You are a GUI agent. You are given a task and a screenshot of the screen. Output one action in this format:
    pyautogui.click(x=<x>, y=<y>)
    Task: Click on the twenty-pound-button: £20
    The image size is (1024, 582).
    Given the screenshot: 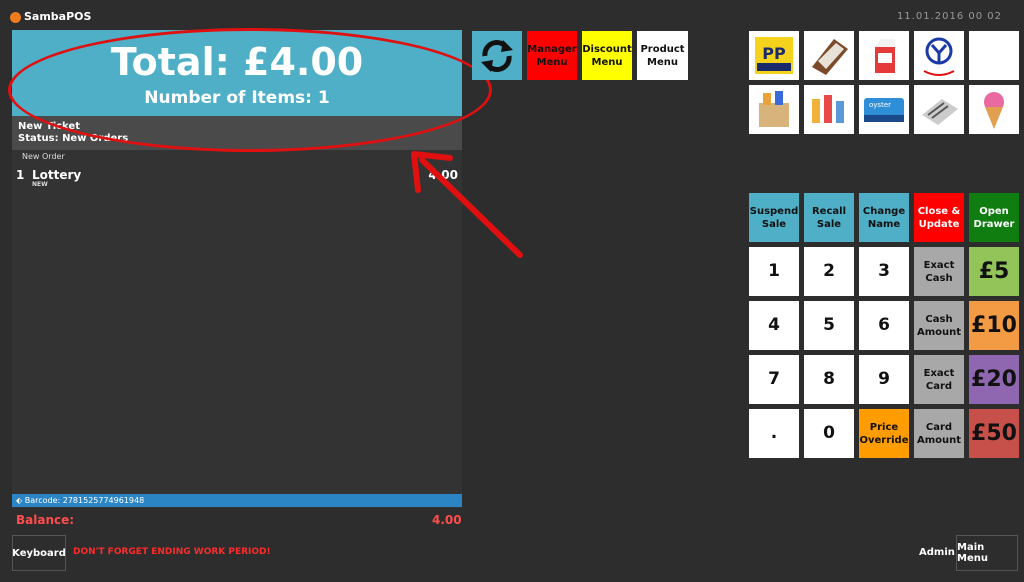 What is the action you would take?
    pyautogui.click(x=994, y=379)
    